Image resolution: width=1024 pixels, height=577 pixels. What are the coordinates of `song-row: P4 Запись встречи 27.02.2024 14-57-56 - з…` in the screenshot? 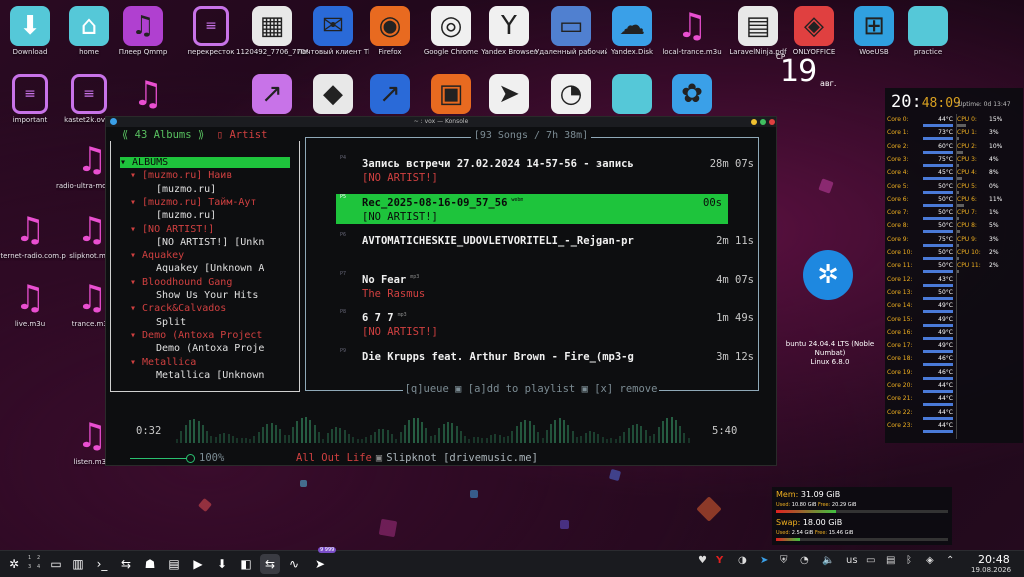 It's located at (550, 170).